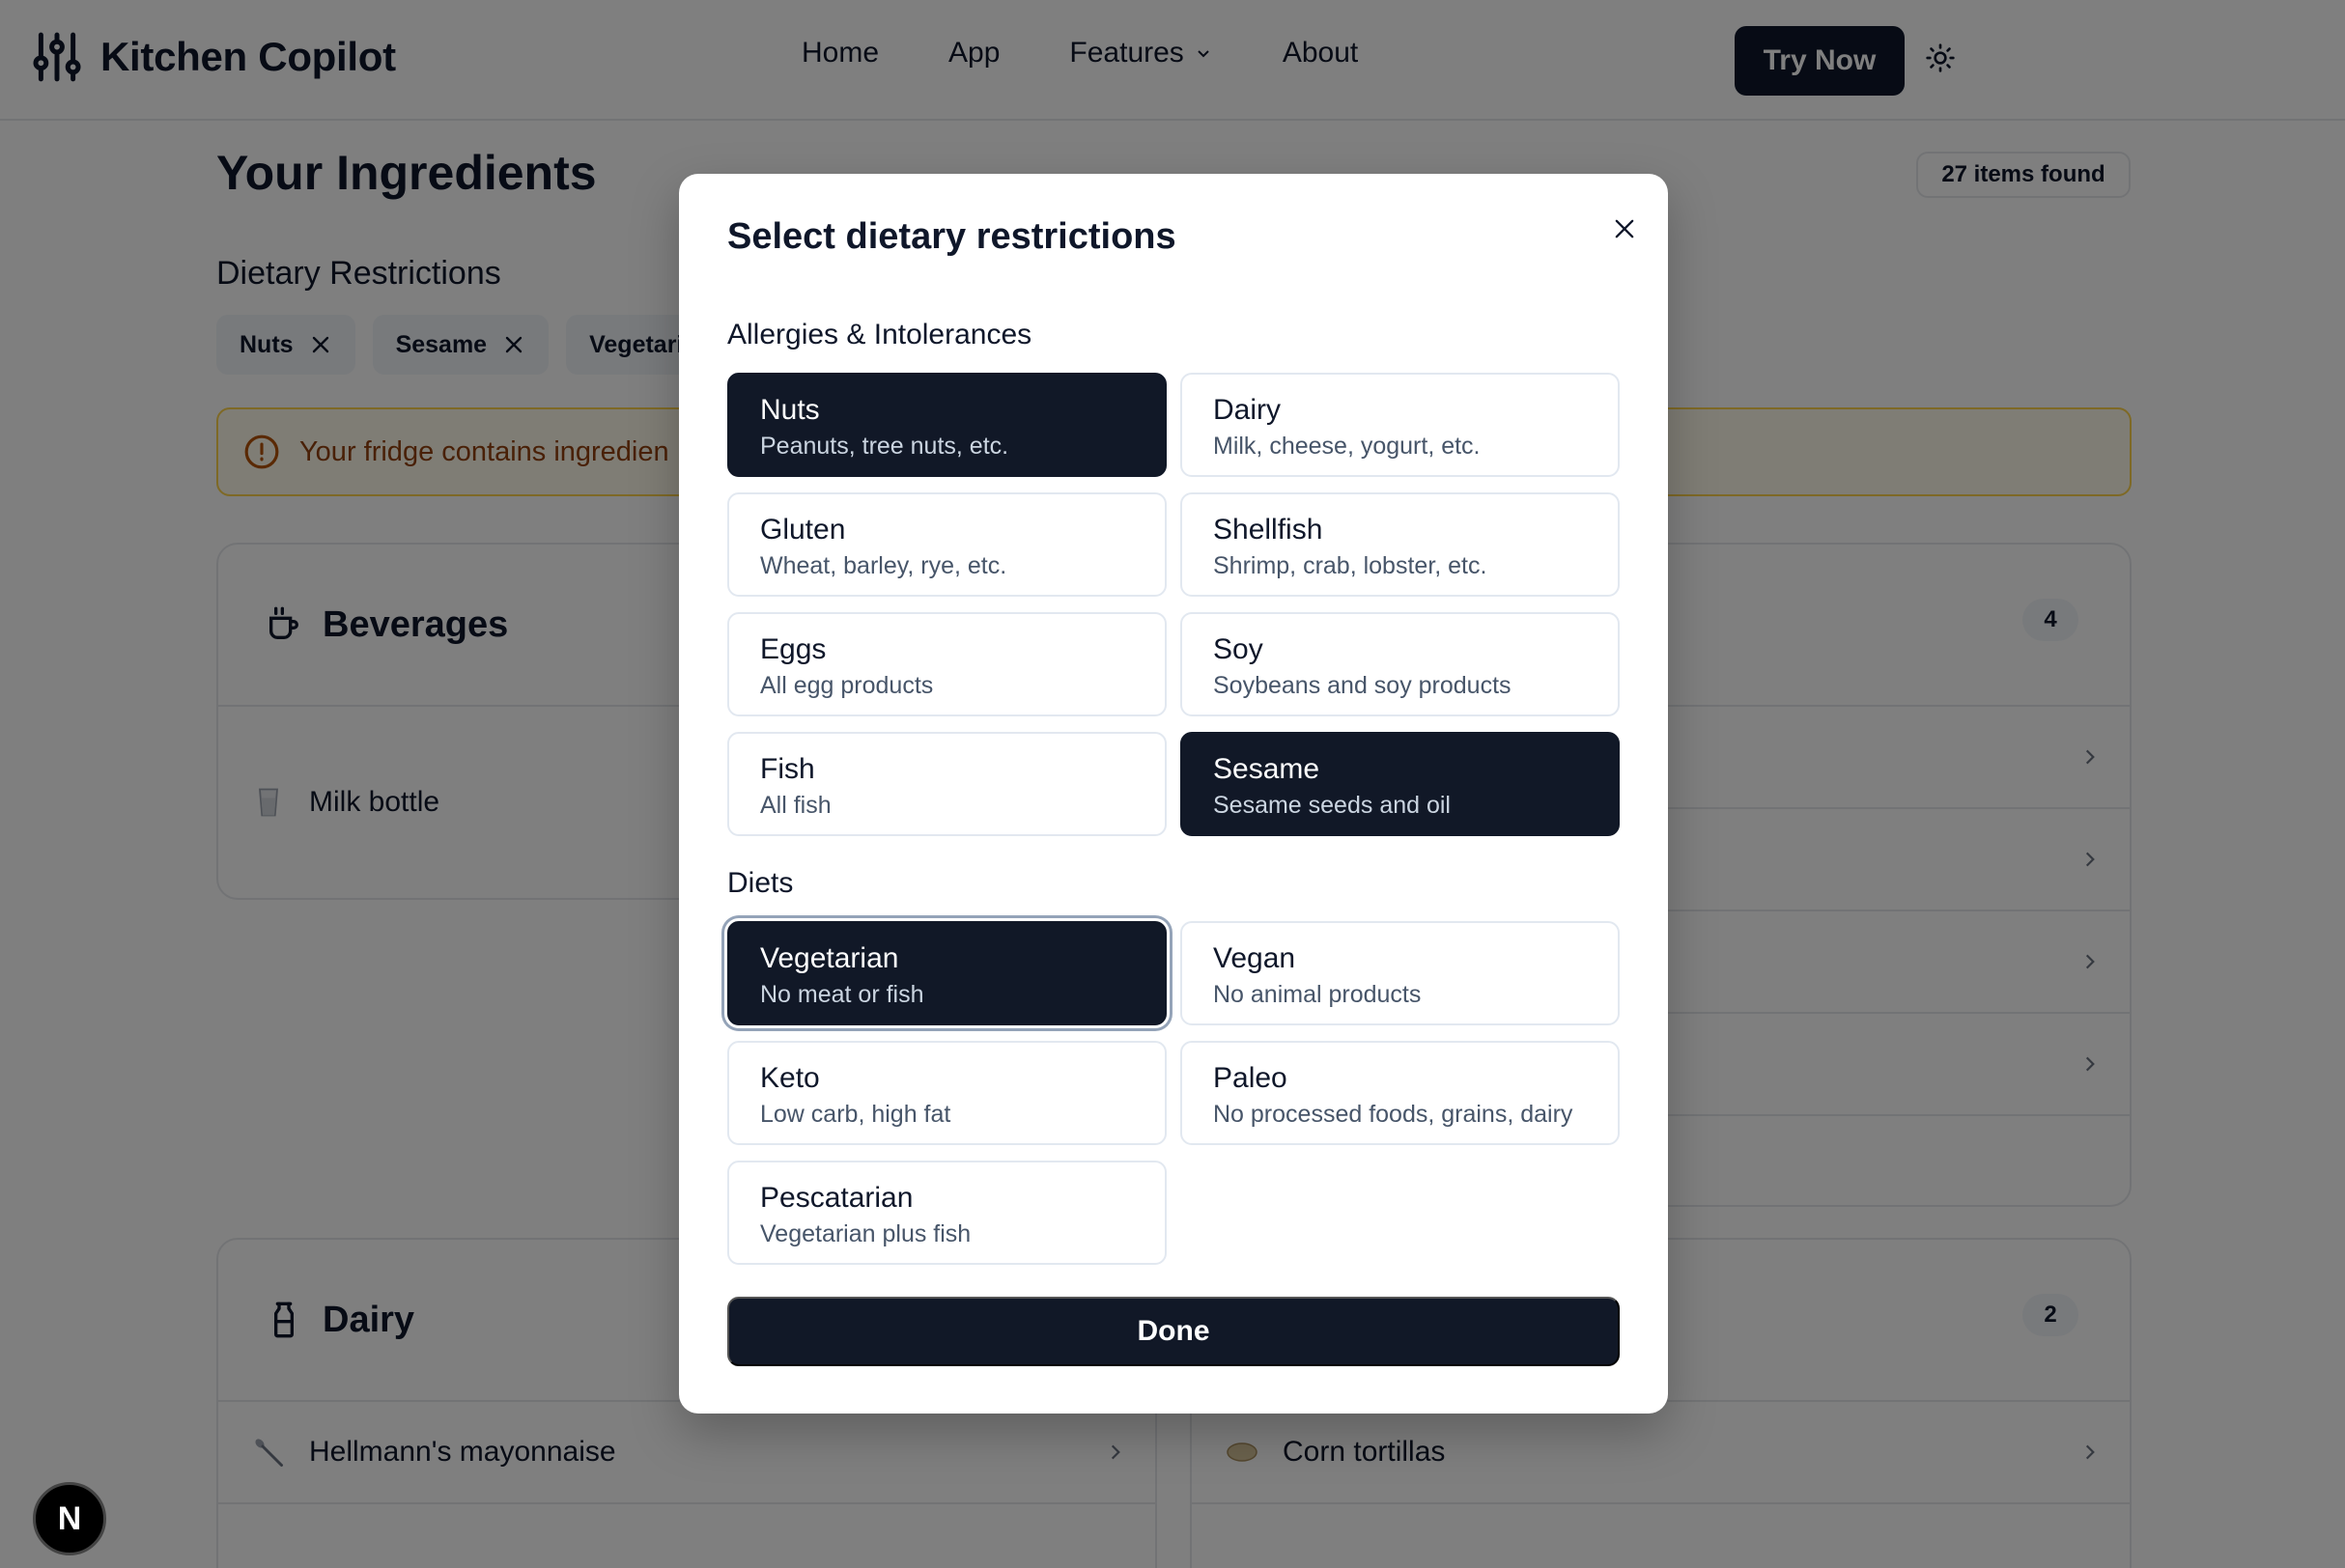 This screenshot has height=1568, width=2345. What do you see at coordinates (855, 1115) in the screenshot?
I see `option-subtitle: Low carb, high fat` at bounding box center [855, 1115].